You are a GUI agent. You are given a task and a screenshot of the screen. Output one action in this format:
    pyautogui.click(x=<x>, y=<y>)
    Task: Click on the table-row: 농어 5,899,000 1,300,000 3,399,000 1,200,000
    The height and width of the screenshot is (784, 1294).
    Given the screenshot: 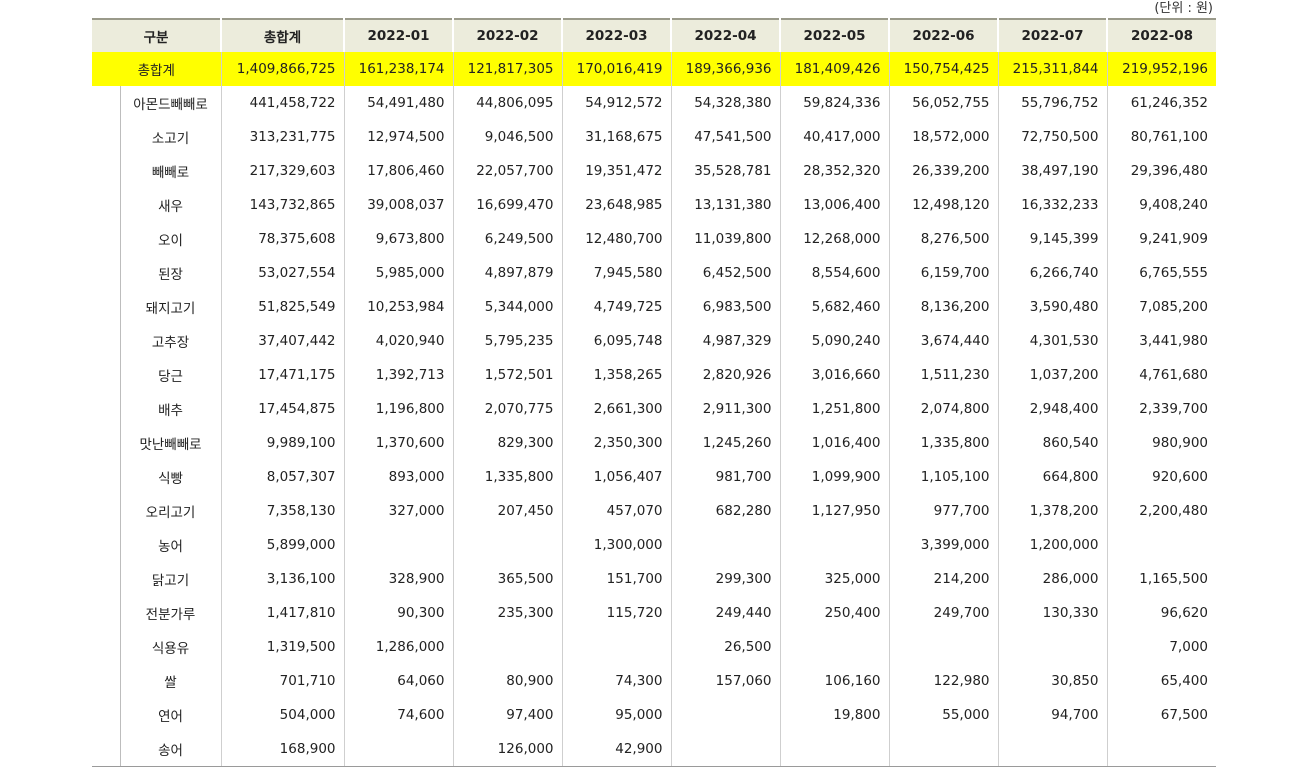 What is the action you would take?
    pyautogui.click(x=654, y=545)
    